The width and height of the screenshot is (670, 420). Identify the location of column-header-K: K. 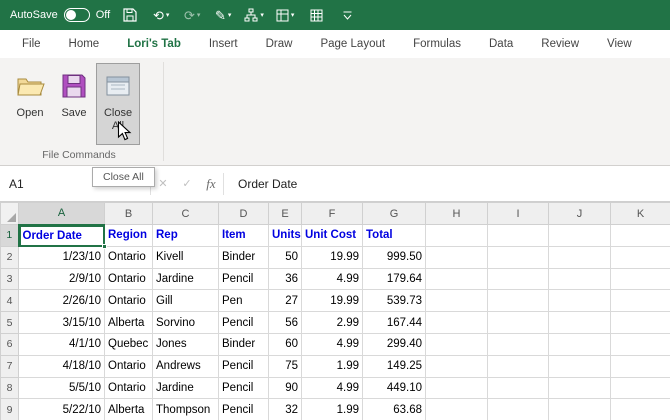
(640, 213).